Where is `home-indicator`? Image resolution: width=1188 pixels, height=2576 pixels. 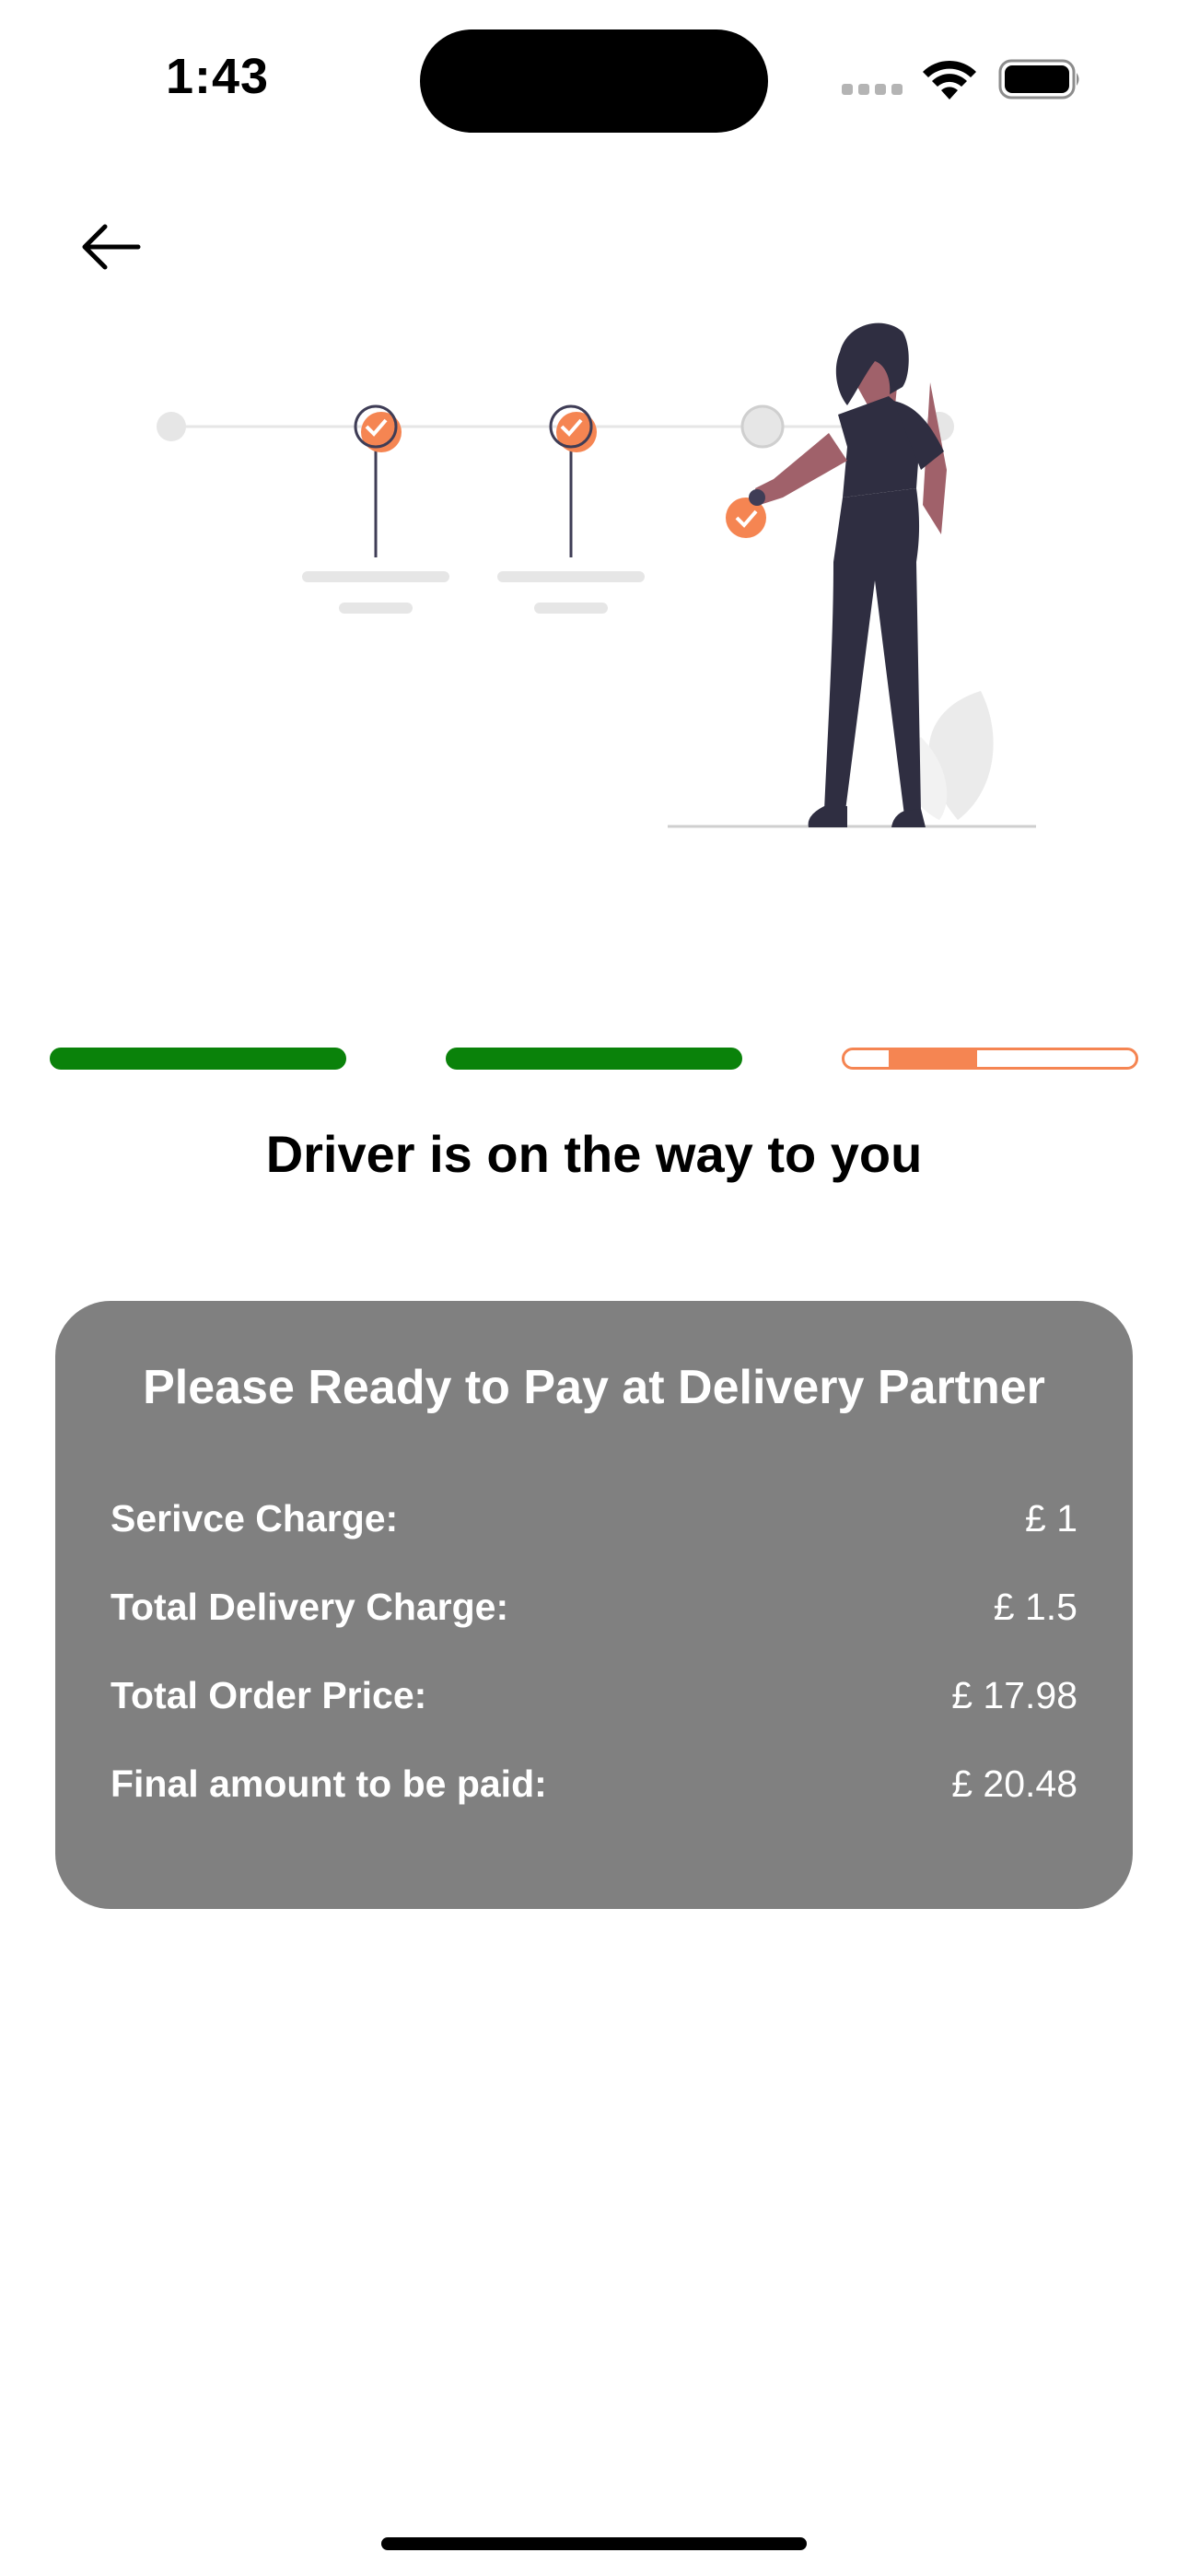
home-indicator is located at coordinates (594, 2543).